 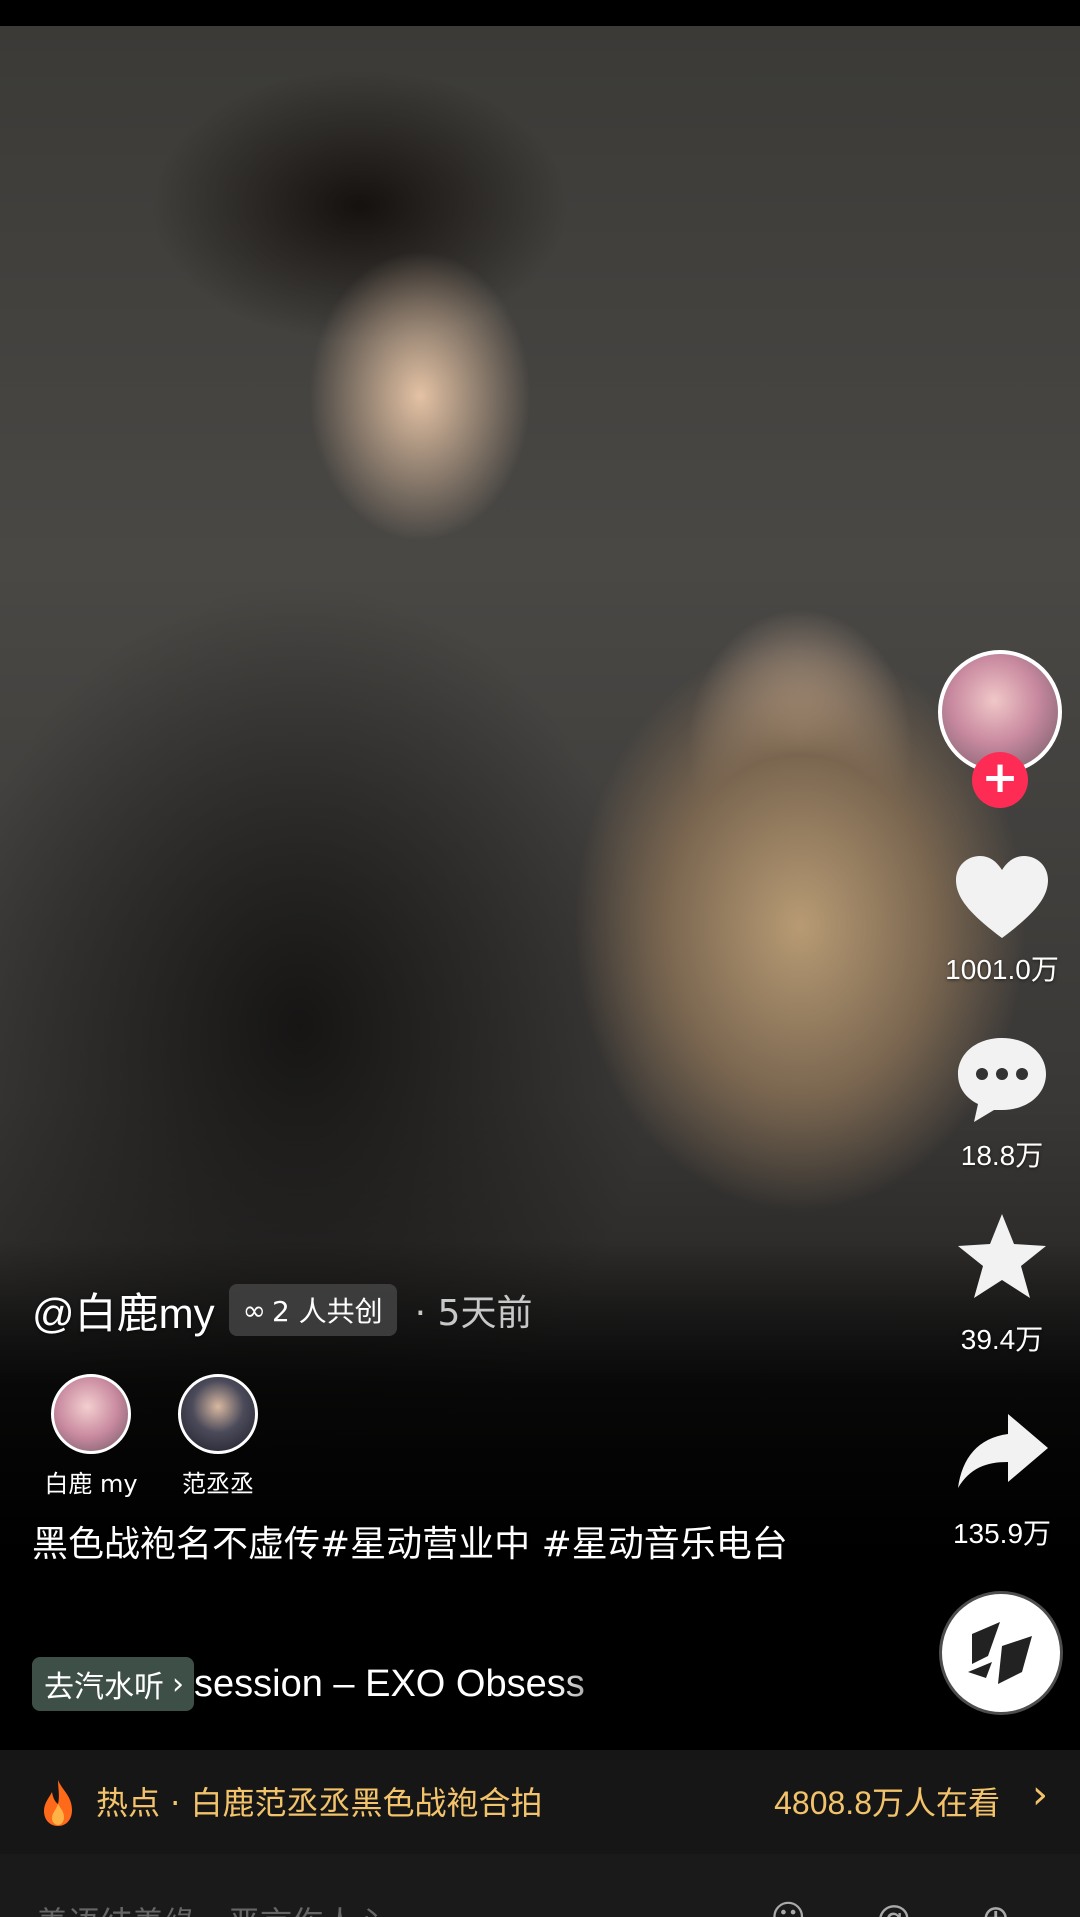 What do you see at coordinates (1002, 1078) in the screenshot?
I see `comment-bubble-icon` at bounding box center [1002, 1078].